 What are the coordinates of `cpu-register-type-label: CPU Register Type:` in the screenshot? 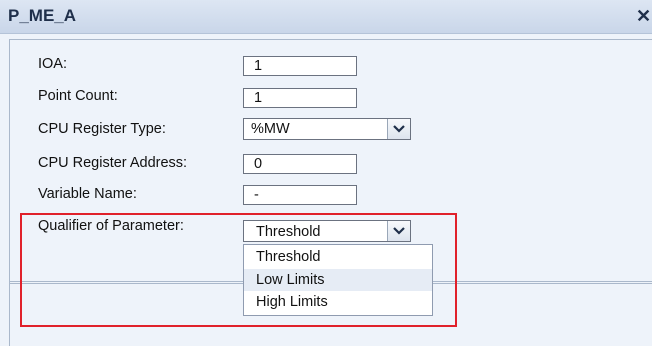 It's located at (102, 129).